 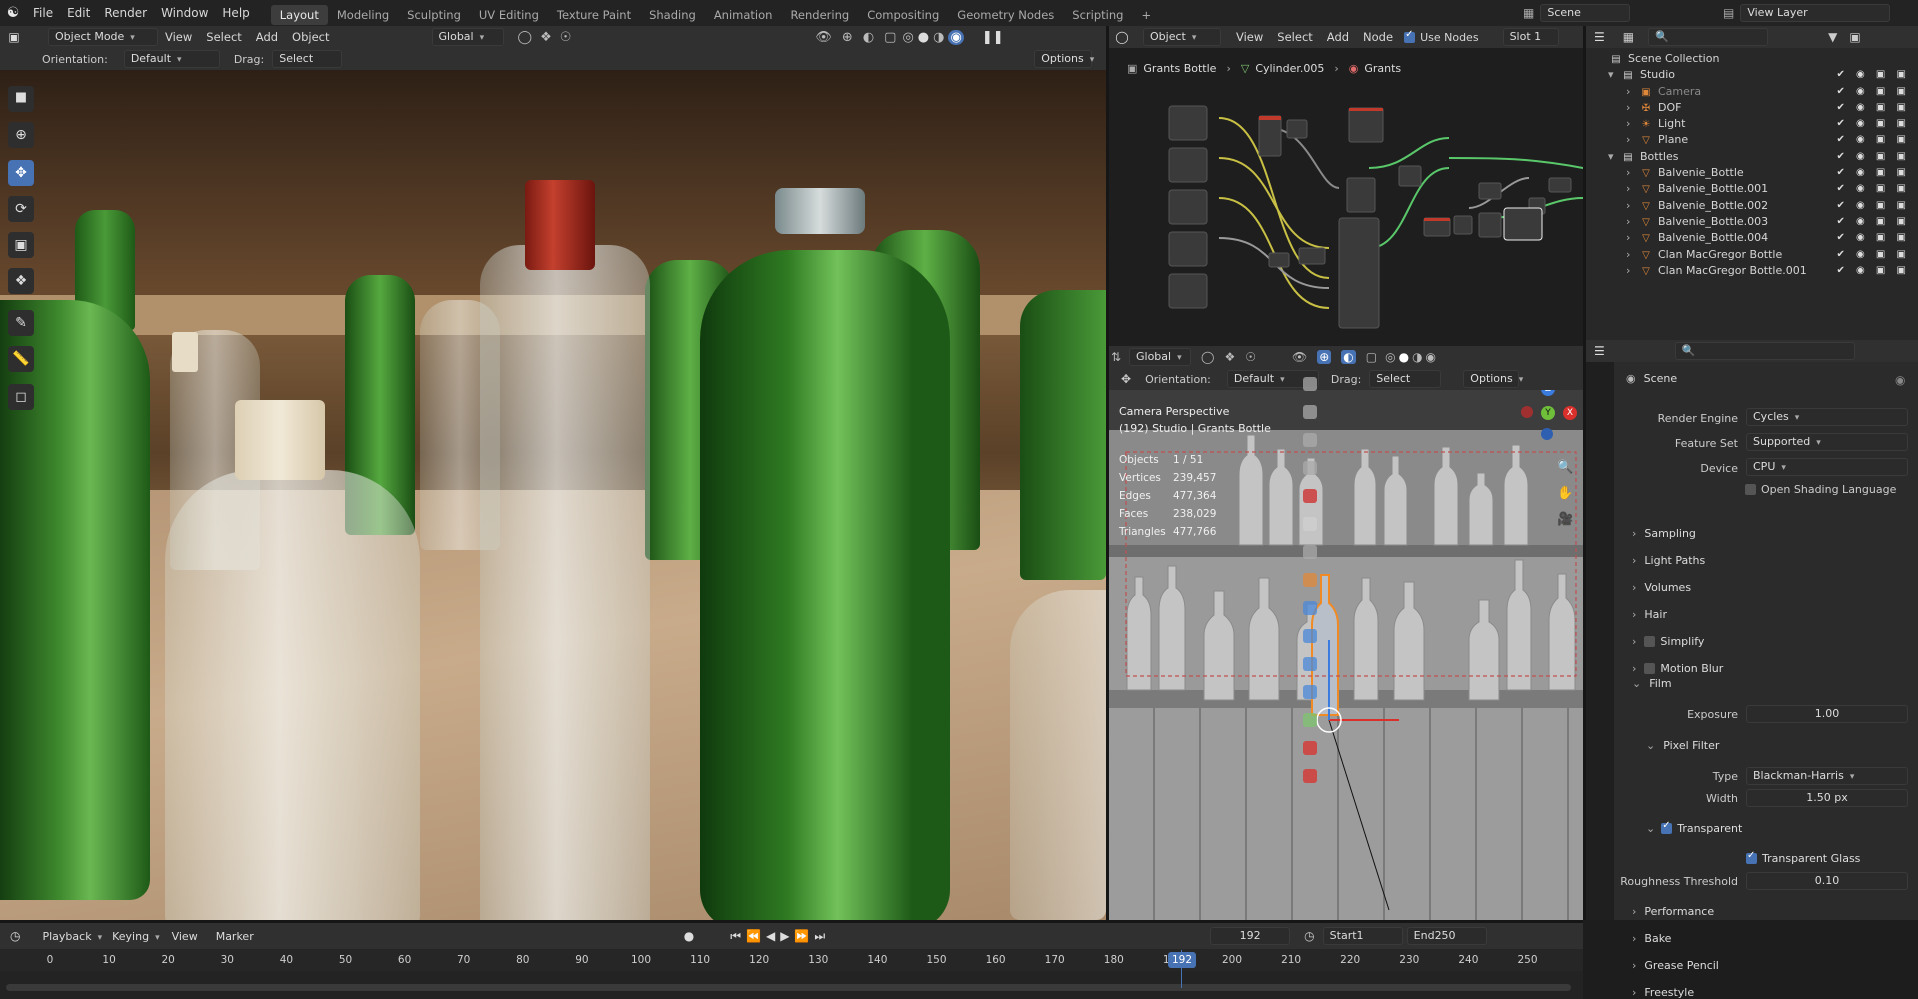 What do you see at coordinates (1378, 37) in the screenshot?
I see `node-menu: Node` at bounding box center [1378, 37].